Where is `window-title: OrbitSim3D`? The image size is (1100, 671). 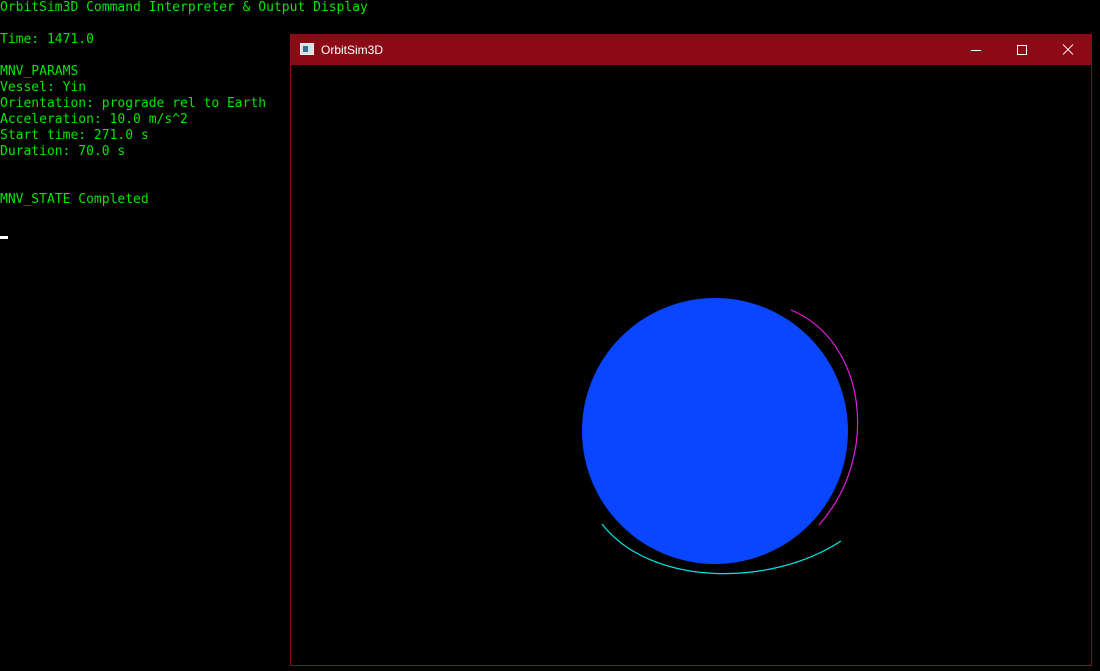 window-title: OrbitSim3D is located at coordinates (352, 50).